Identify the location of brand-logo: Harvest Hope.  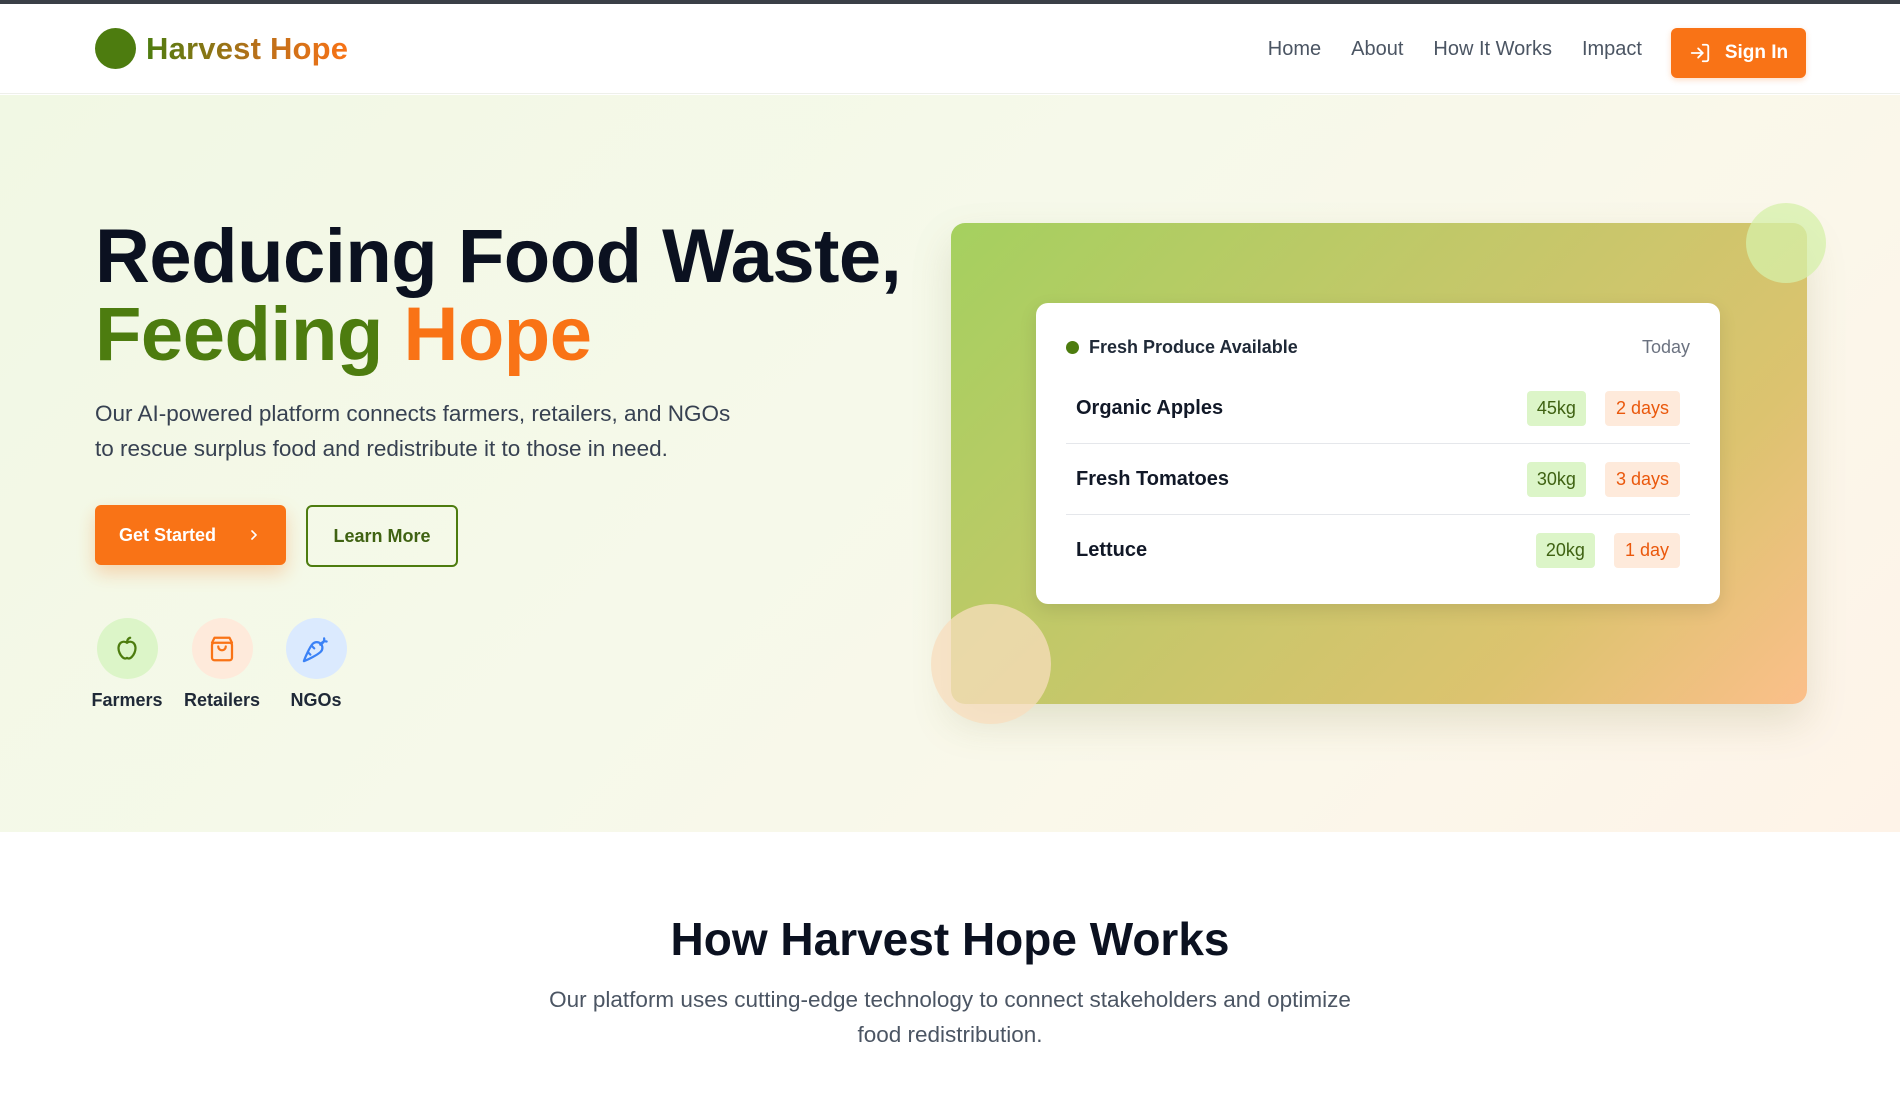
(221, 48).